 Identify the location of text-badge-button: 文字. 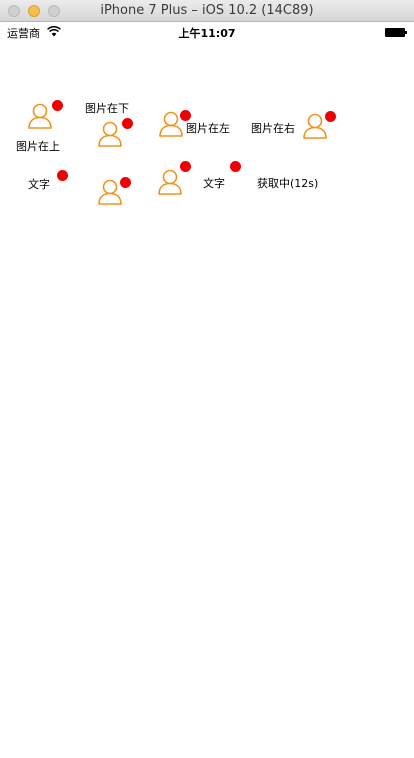
(221, 175).